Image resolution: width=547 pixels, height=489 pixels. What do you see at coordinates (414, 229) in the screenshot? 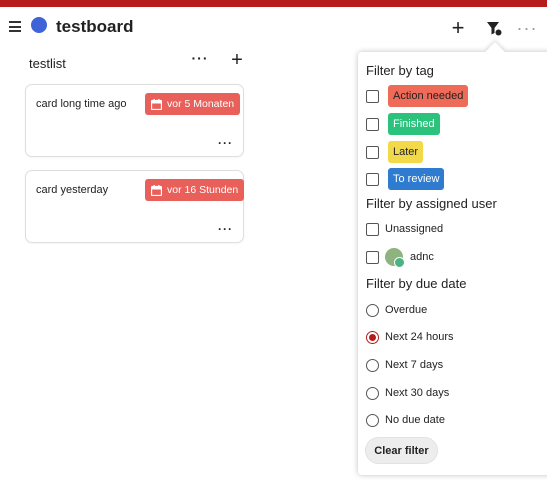
I see `user-label: Unassigned` at bounding box center [414, 229].